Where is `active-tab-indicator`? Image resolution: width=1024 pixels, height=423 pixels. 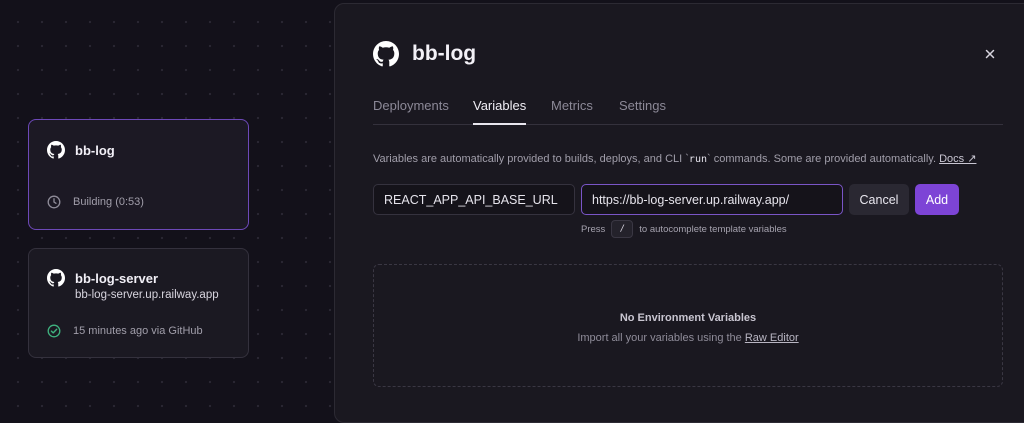 active-tab-indicator is located at coordinates (499, 124).